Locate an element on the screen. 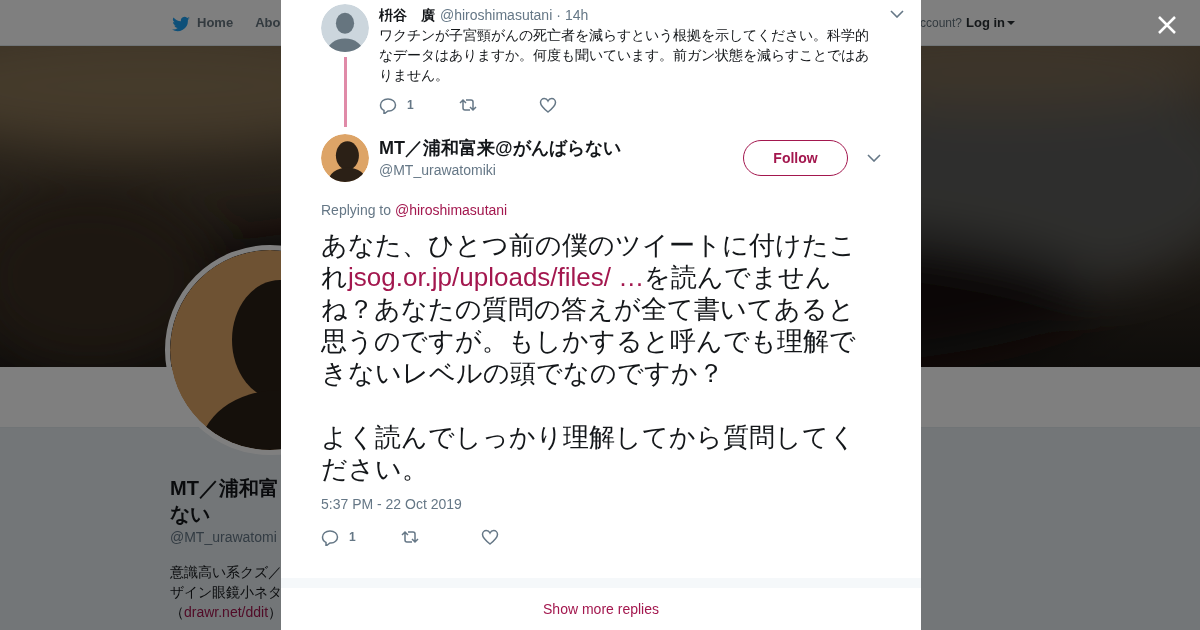 The height and width of the screenshot is (630, 1200). tweet-timestamp: 5:37 PM - 22 Oct 2019 is located at coordinates (391, 504).